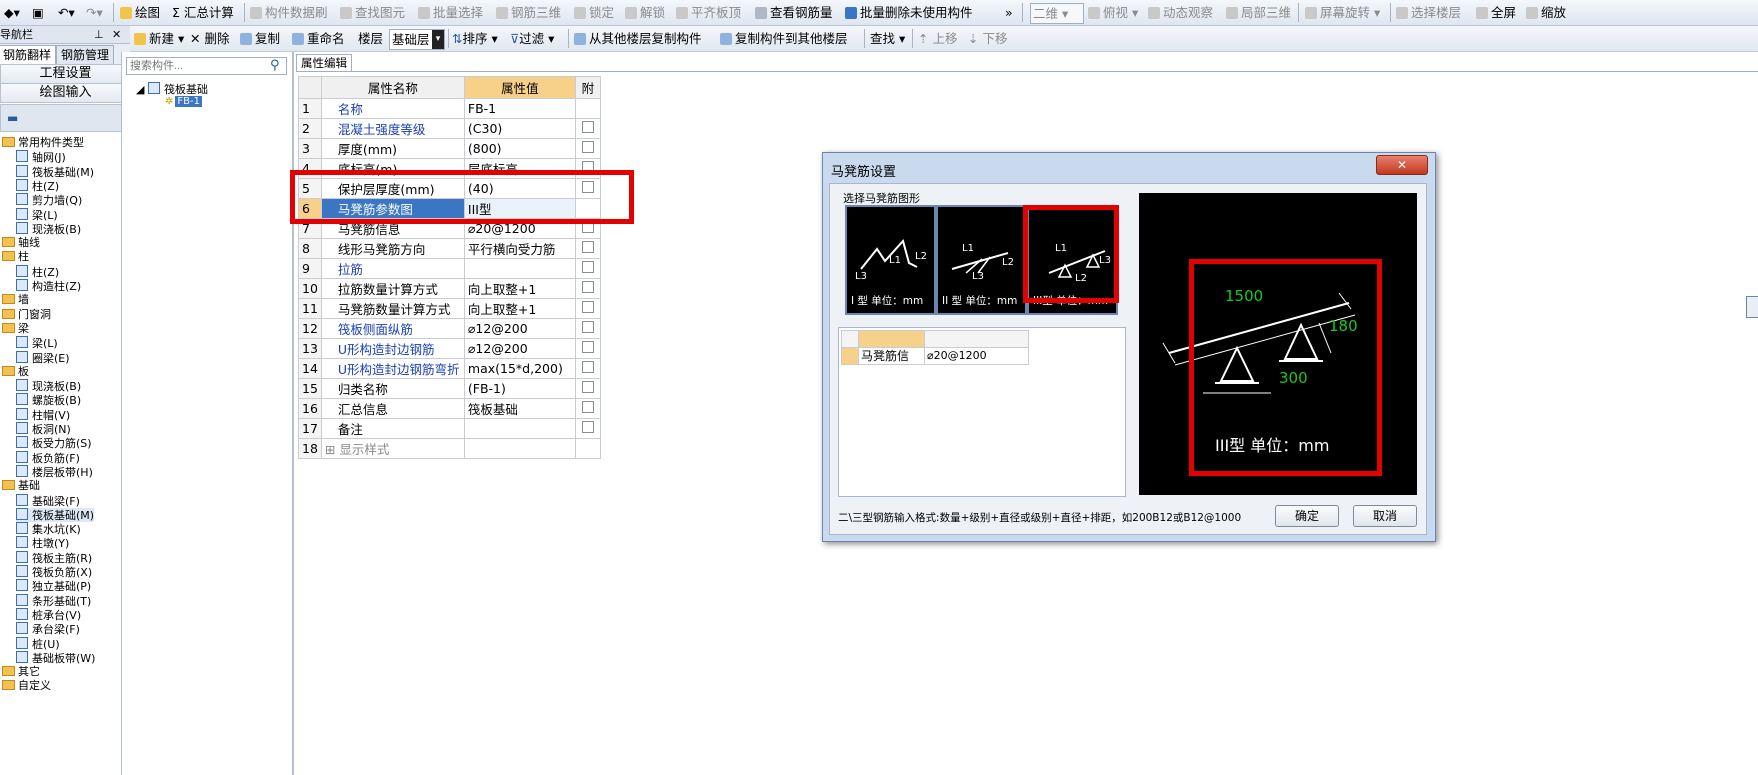 This screenshot has width=1758, height=775. What do you see at coordinates (449, 128) in the screenshot?
I see `table-row: 2 混凝土强度等级 (C30)` at bounding box center [449, 128].